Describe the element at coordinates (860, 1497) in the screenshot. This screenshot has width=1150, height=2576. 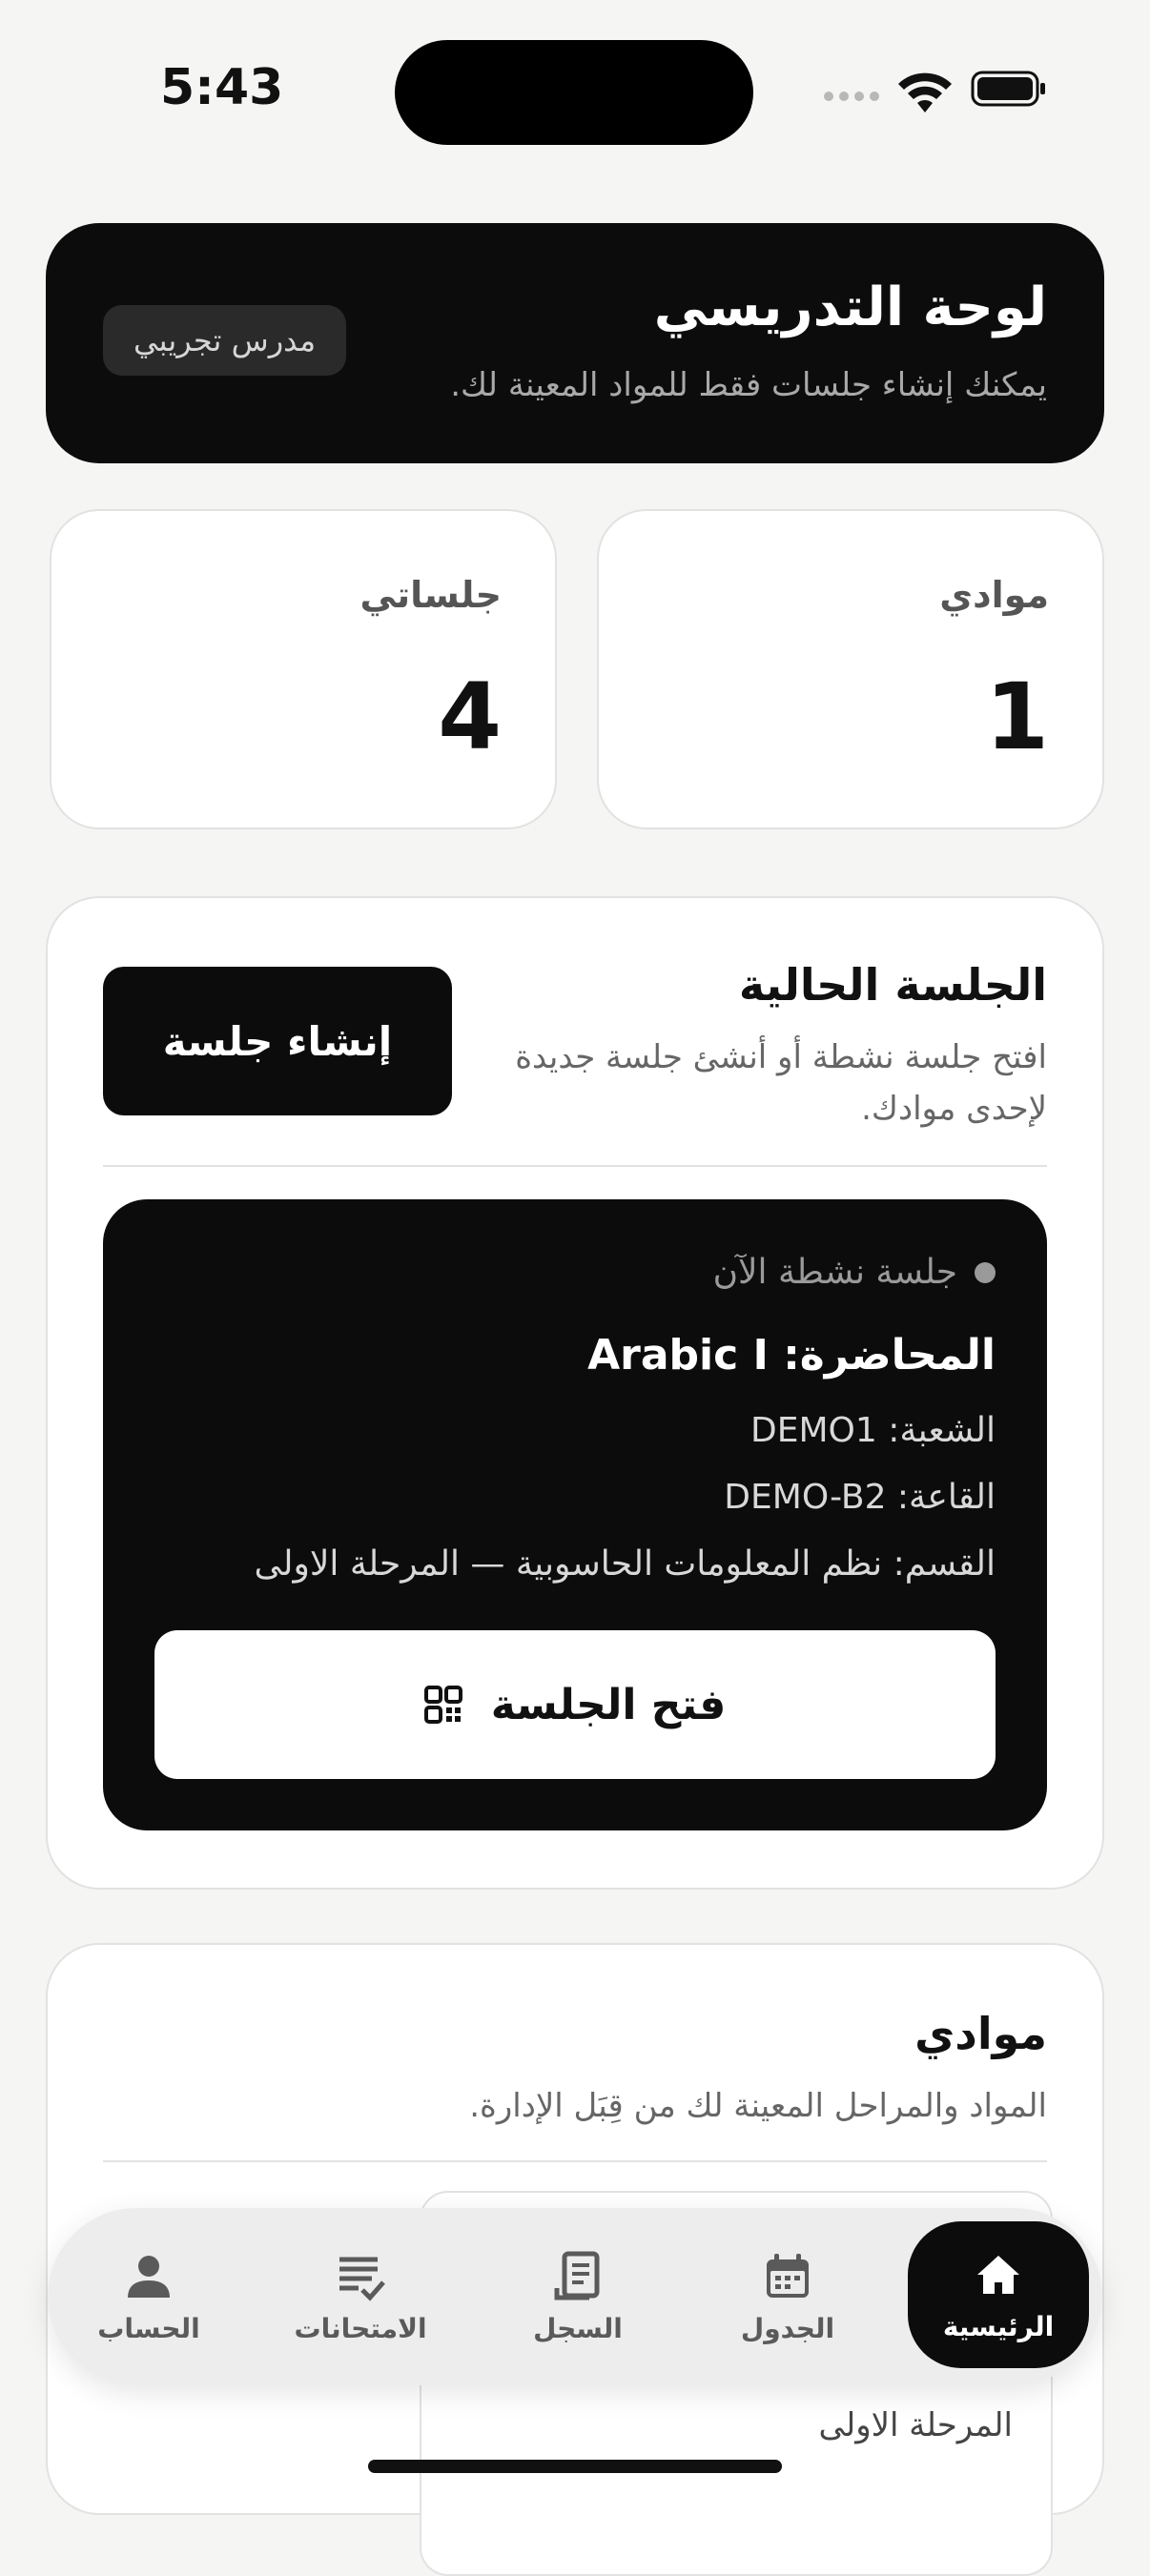
I see `session-room: القاعة: DEMO-B2` at that location.